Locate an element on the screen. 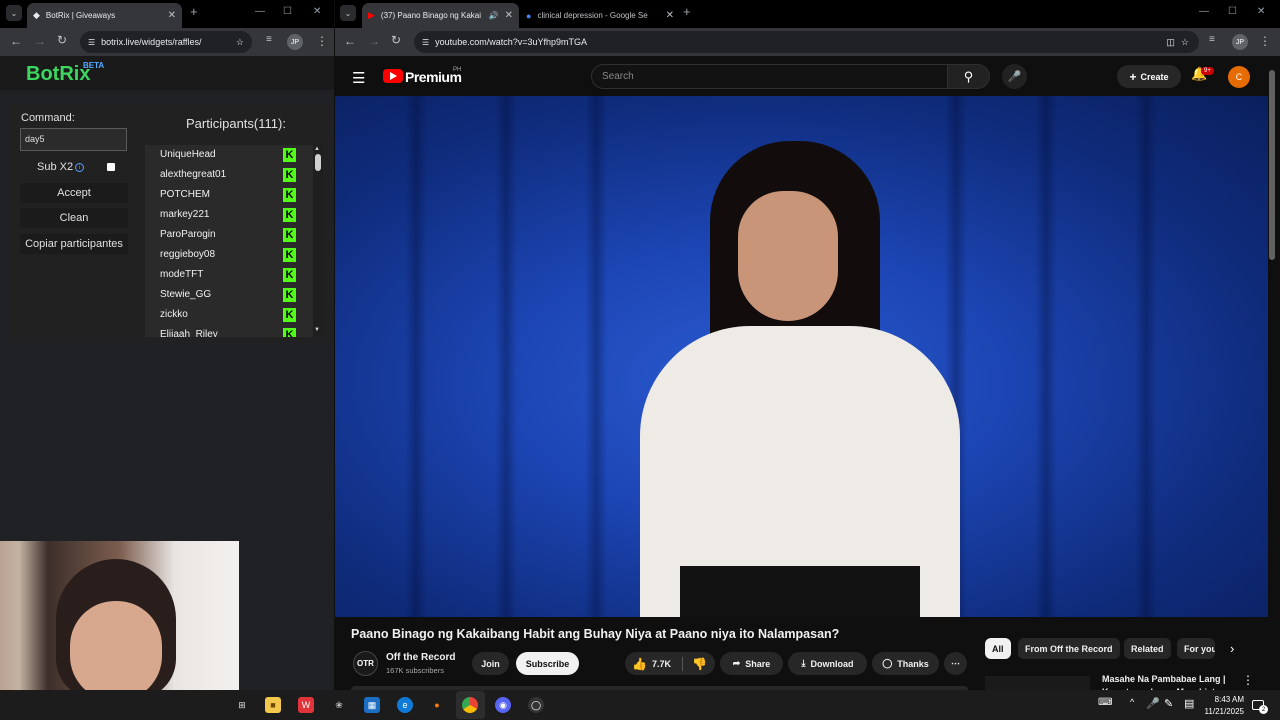  scroll-up-icon: ▲ is located at coordinates (317, 149).